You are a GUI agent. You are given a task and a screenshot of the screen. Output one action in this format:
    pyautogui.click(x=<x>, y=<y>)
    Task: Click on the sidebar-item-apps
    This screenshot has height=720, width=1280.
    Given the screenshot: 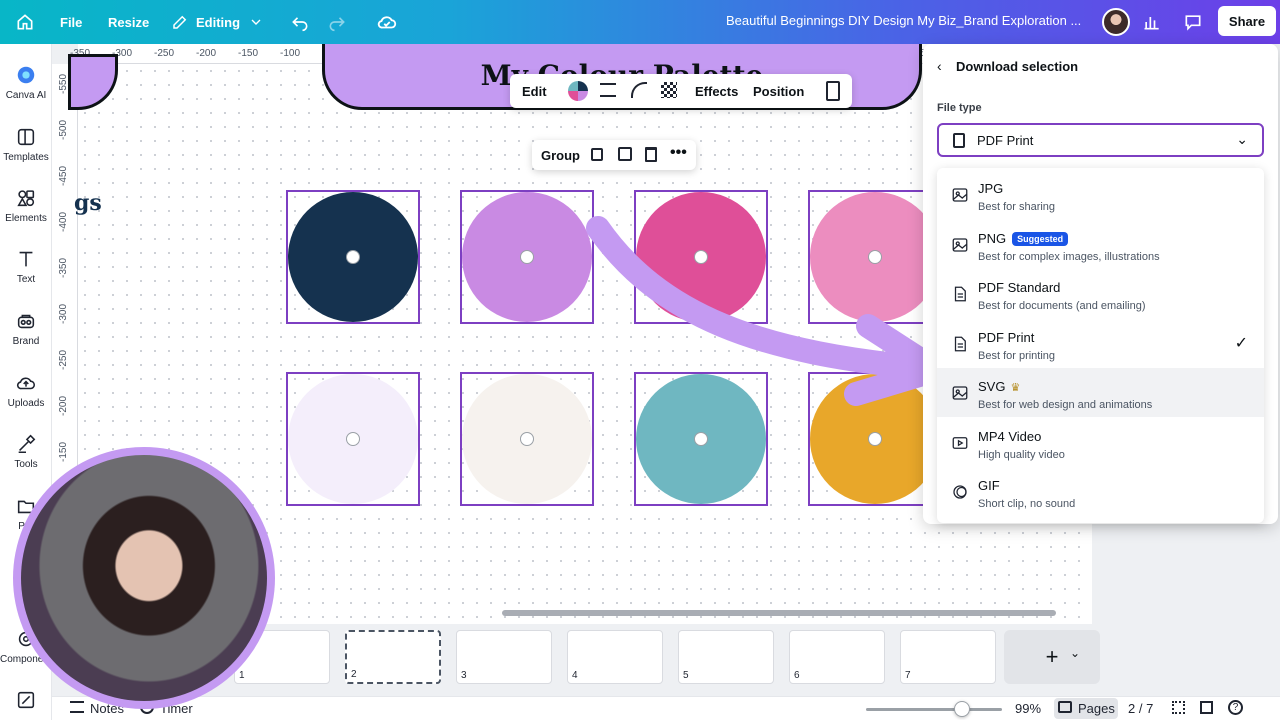 What is the action you would take?
    pyautogui.click(x=26, y=702)
    